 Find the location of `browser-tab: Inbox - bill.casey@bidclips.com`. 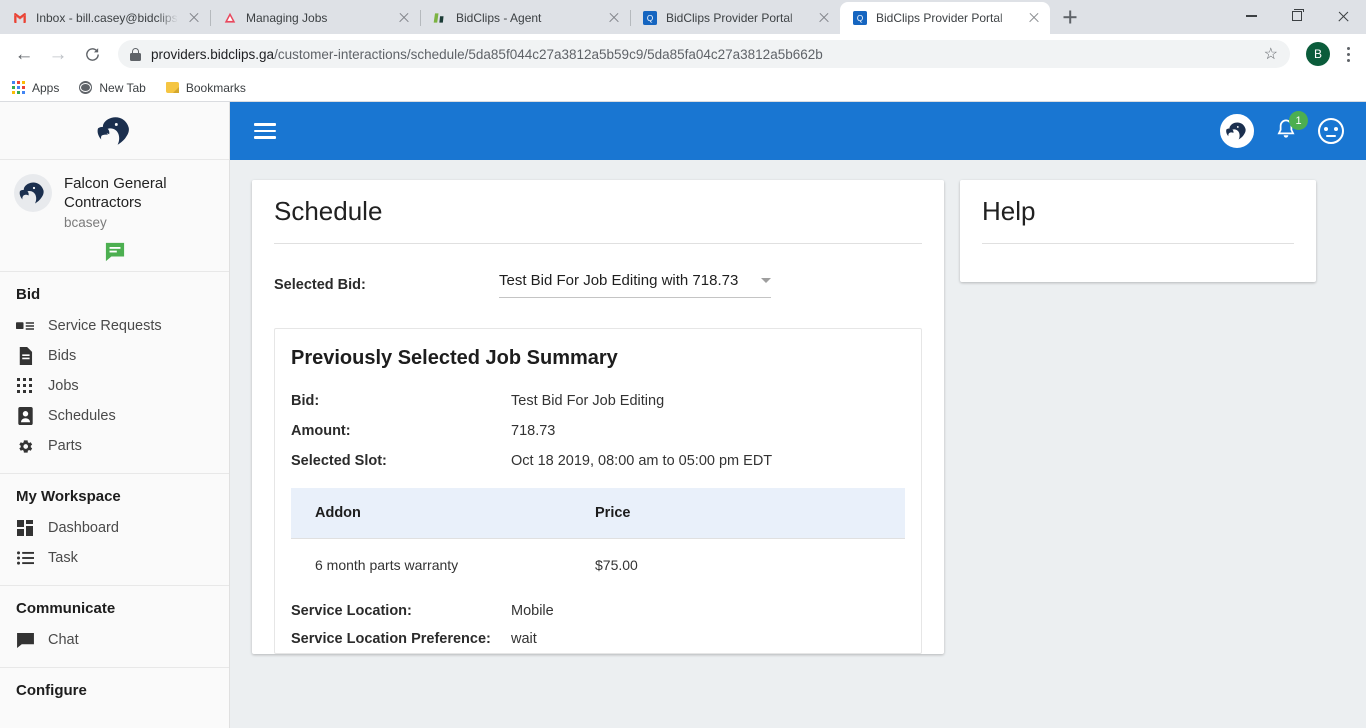

browser-tab: Inbox - bill.casey@bidclips.com is located at coordinates (105, 18).